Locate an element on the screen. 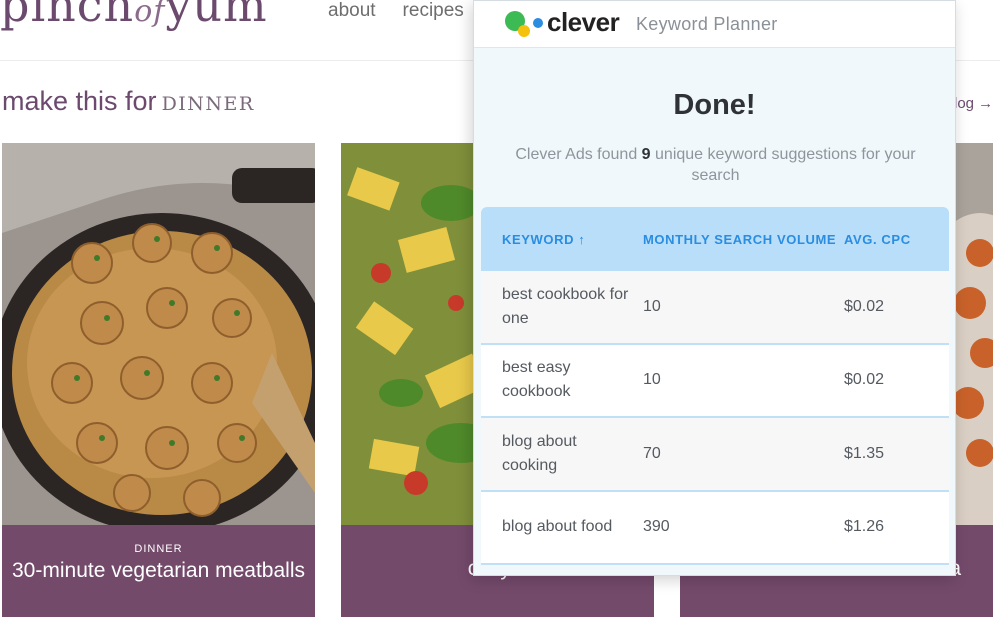  logo-of: of is located at coordinates (150, 14).